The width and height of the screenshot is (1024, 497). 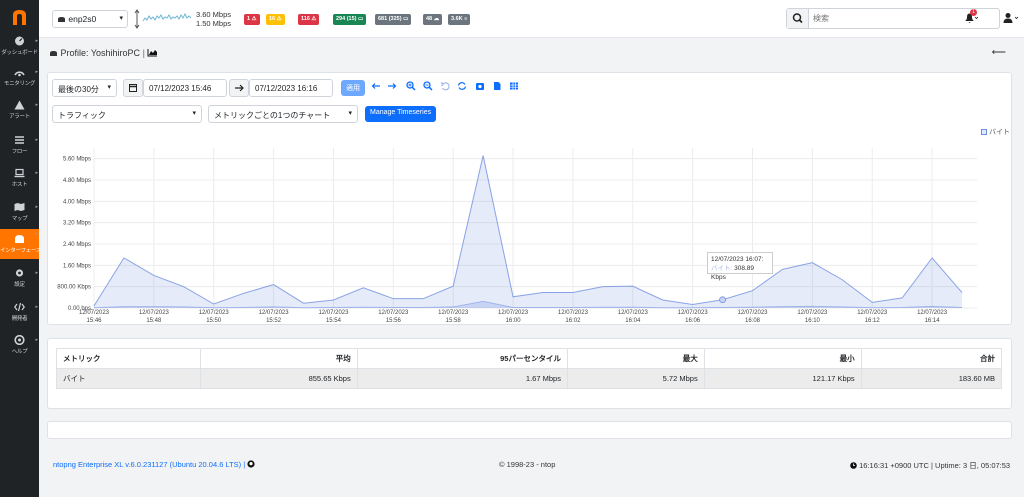 What do you see at coordinates (995, 132) in the screenshot?
I see `chart-legend: バイト` at bounding box center [995, 132].